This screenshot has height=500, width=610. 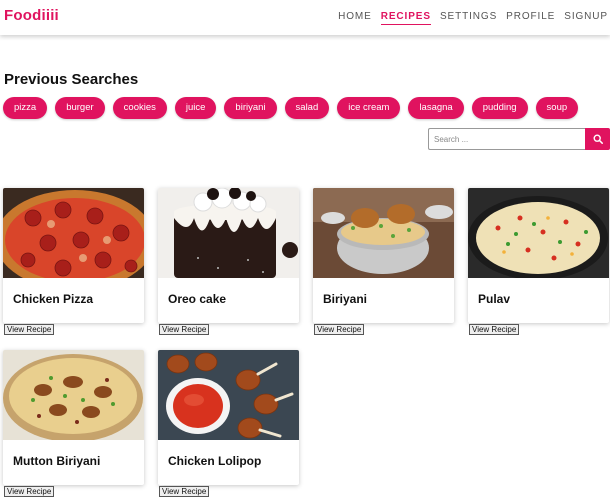 What do you see at coordinates (355, 18) in the screenshot?
I see `nav-home: HOME` at bounding box center [355, 18].